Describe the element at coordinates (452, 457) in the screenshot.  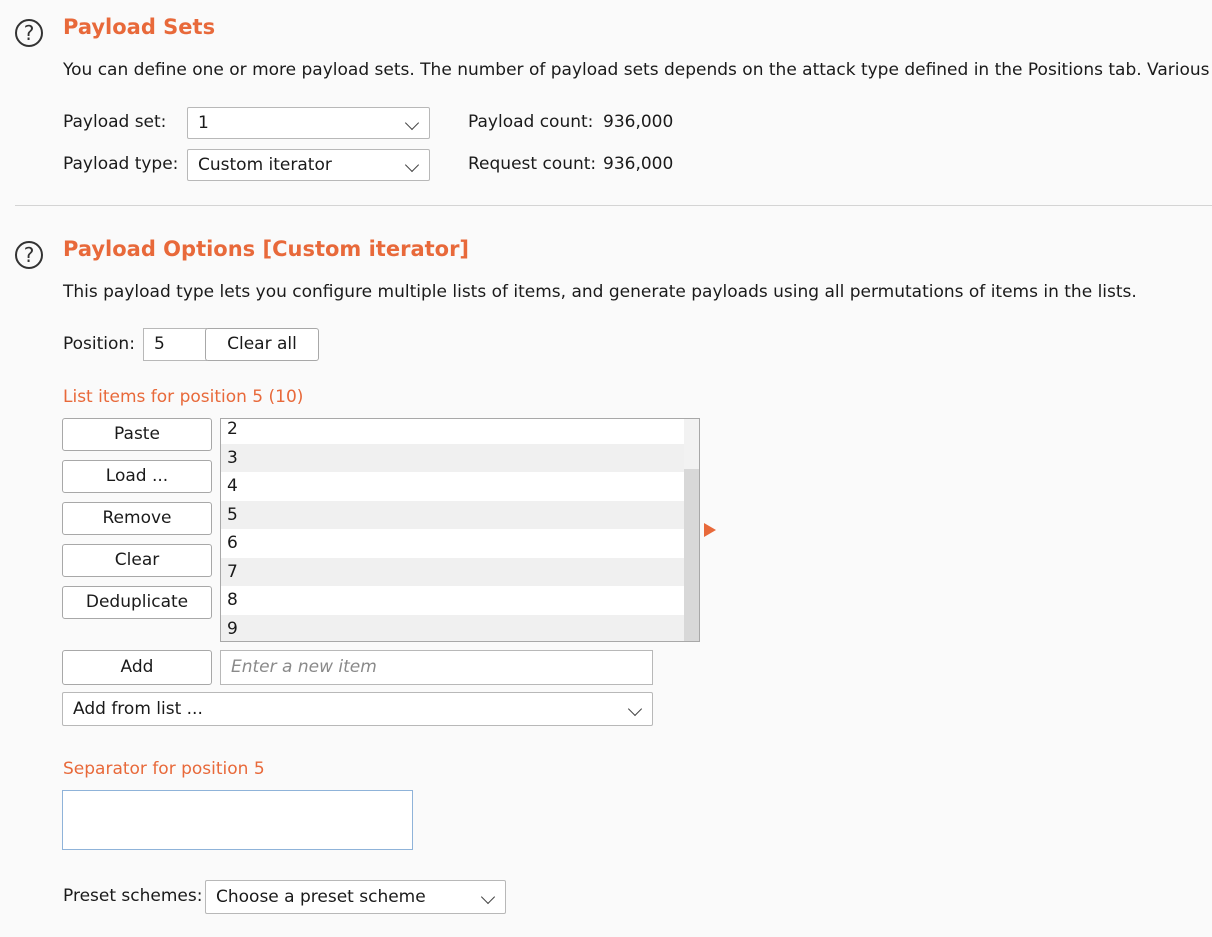
I see `list-item: 3` at that location.